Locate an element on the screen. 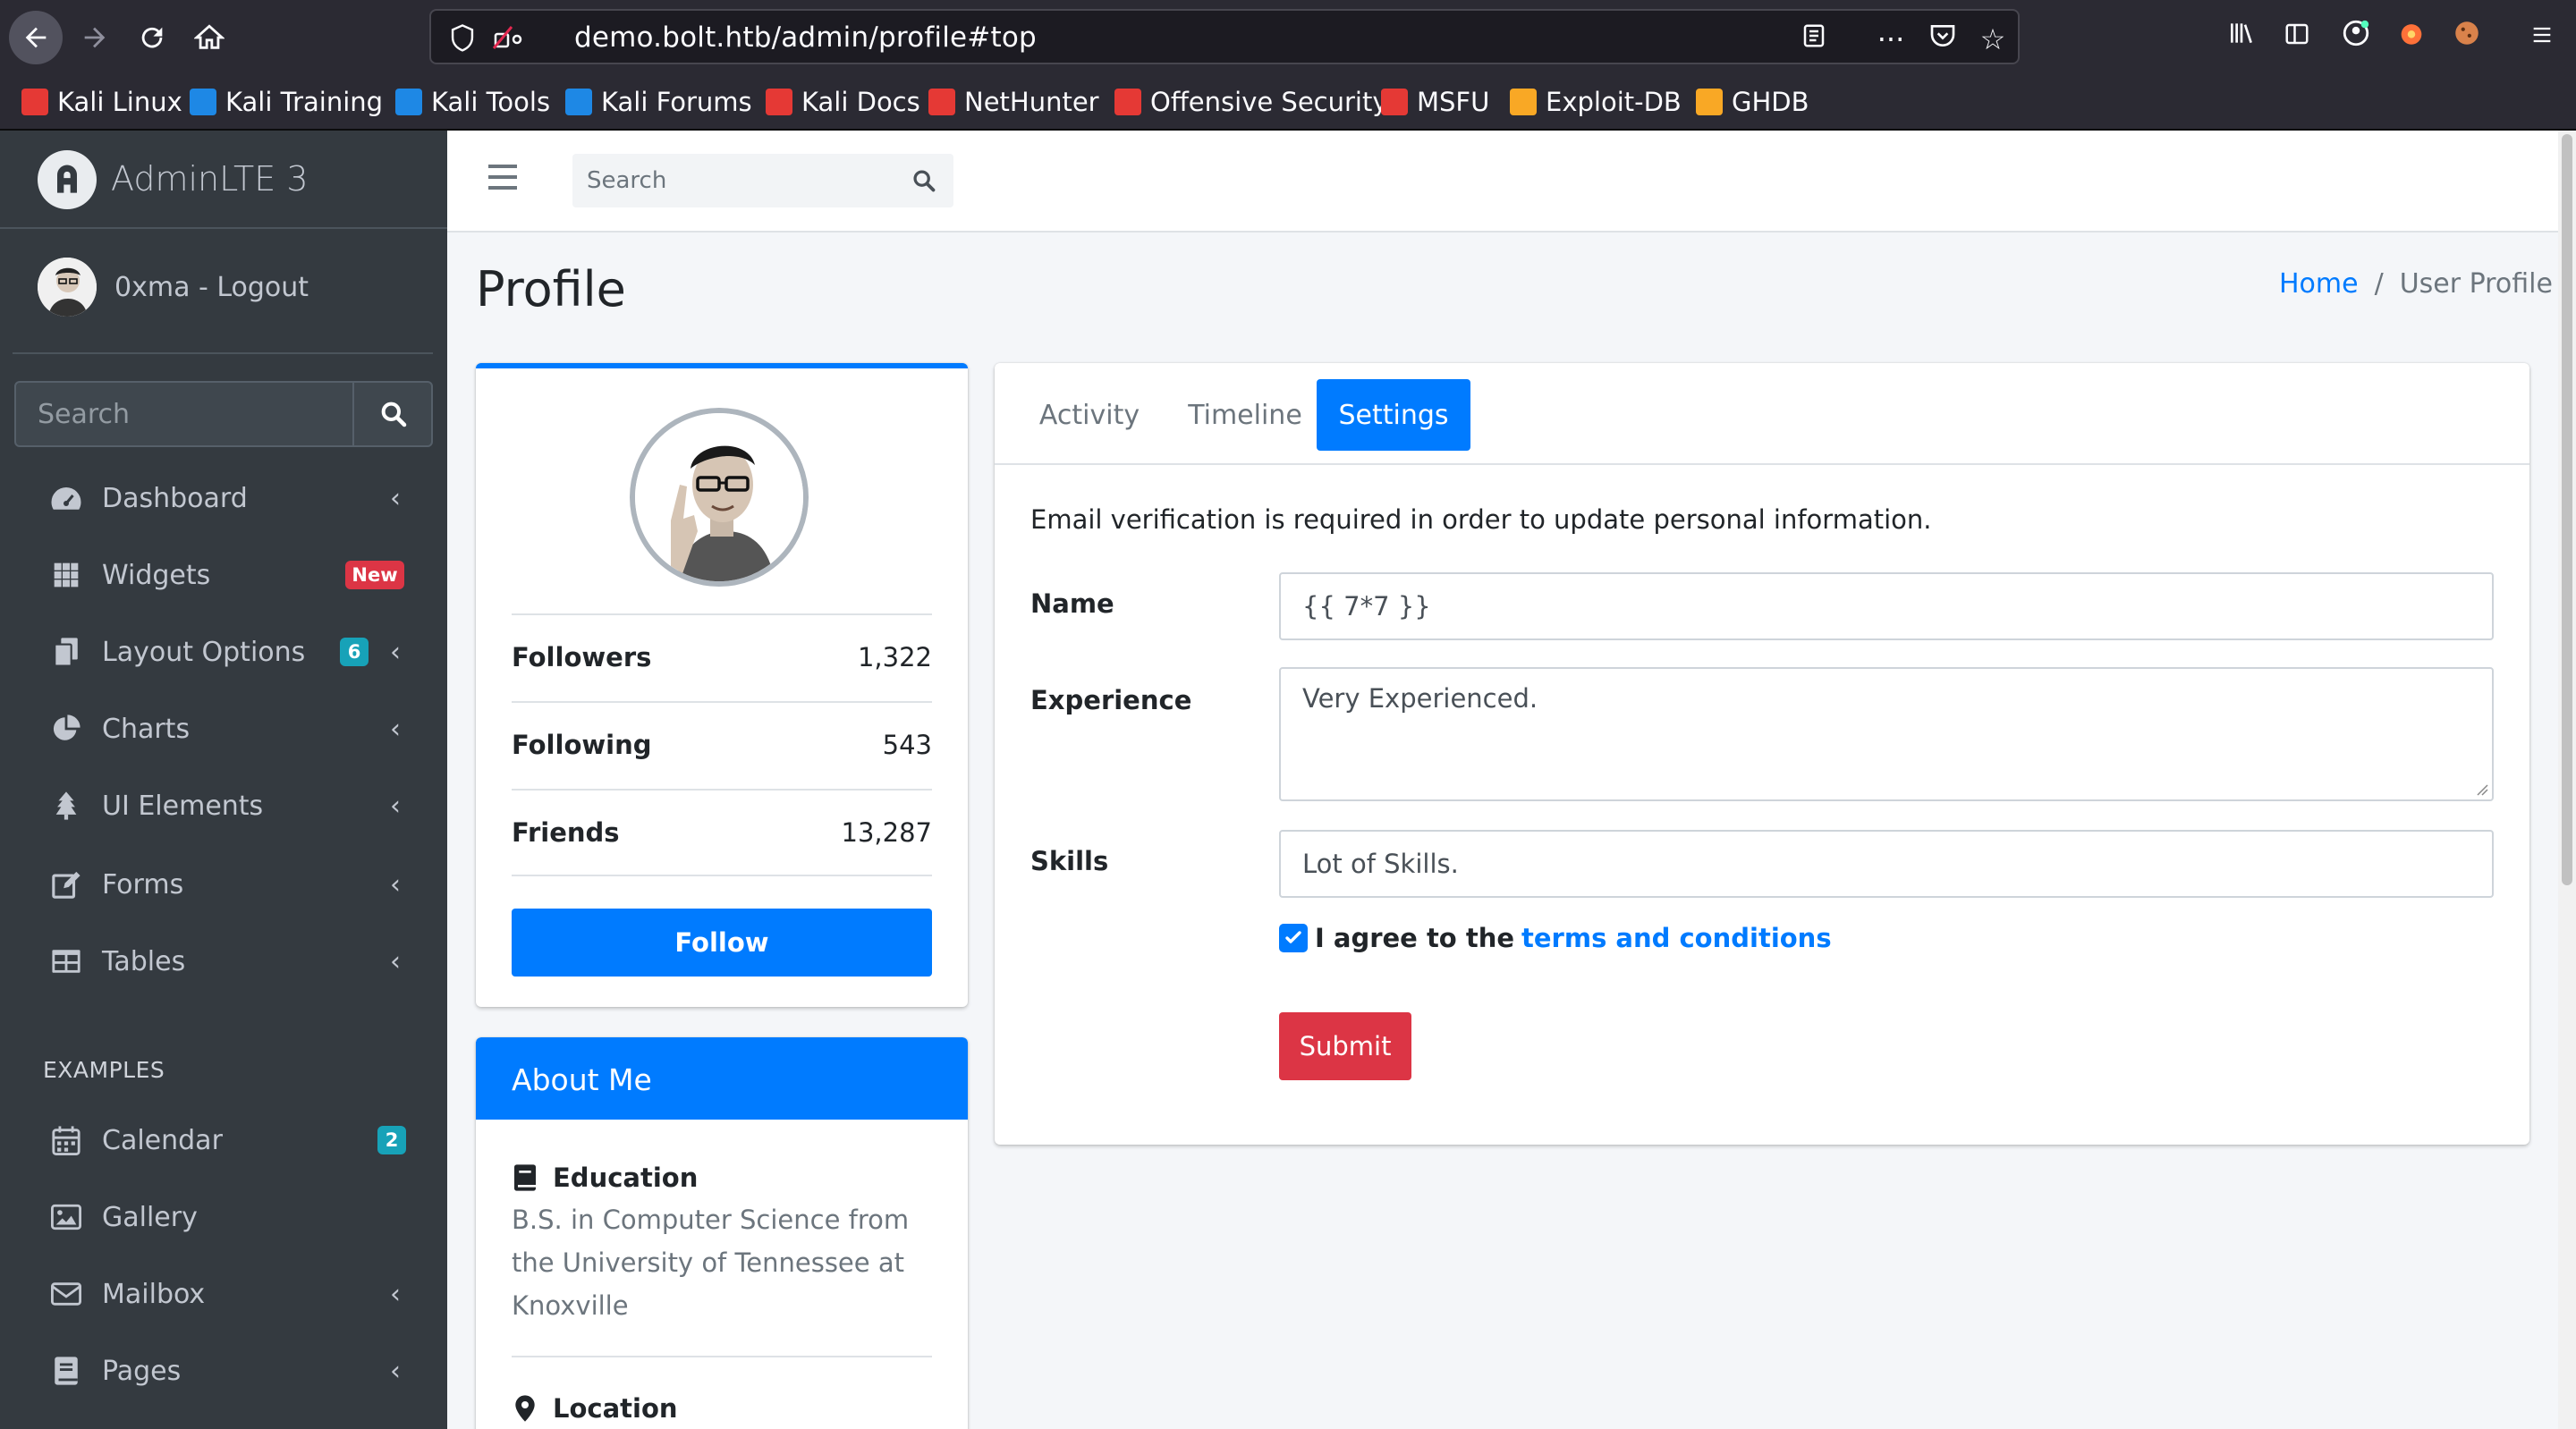 The image size is (2576, 1429). bookmark-kali-forums: Kali Forums is located at coordinates (658, 102).